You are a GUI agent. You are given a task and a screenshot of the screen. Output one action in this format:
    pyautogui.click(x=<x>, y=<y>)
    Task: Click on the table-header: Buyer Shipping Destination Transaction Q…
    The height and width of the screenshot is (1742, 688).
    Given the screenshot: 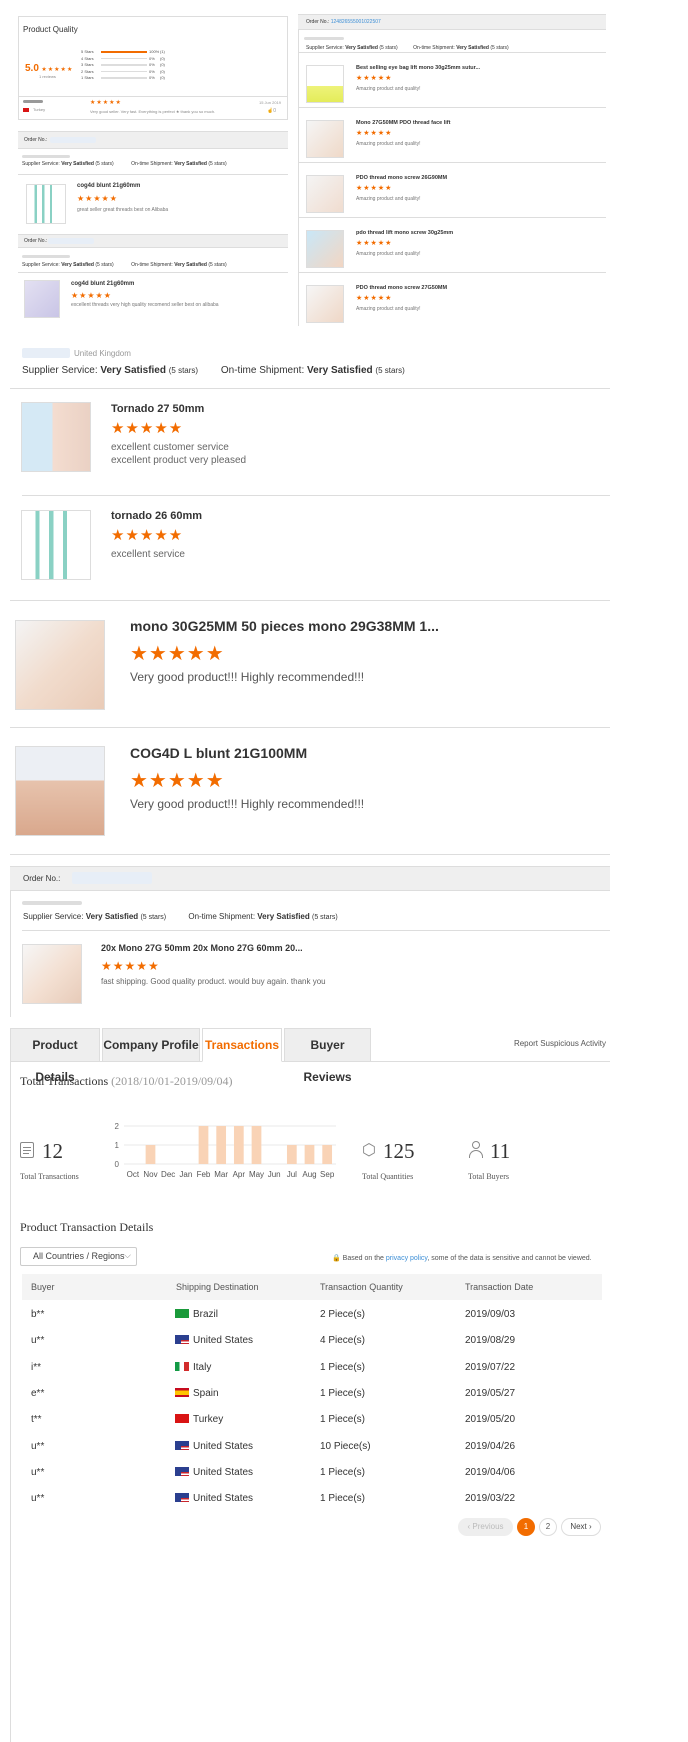 What is the action you would take?
    pyautogui.click(x=312, y=1287)
    